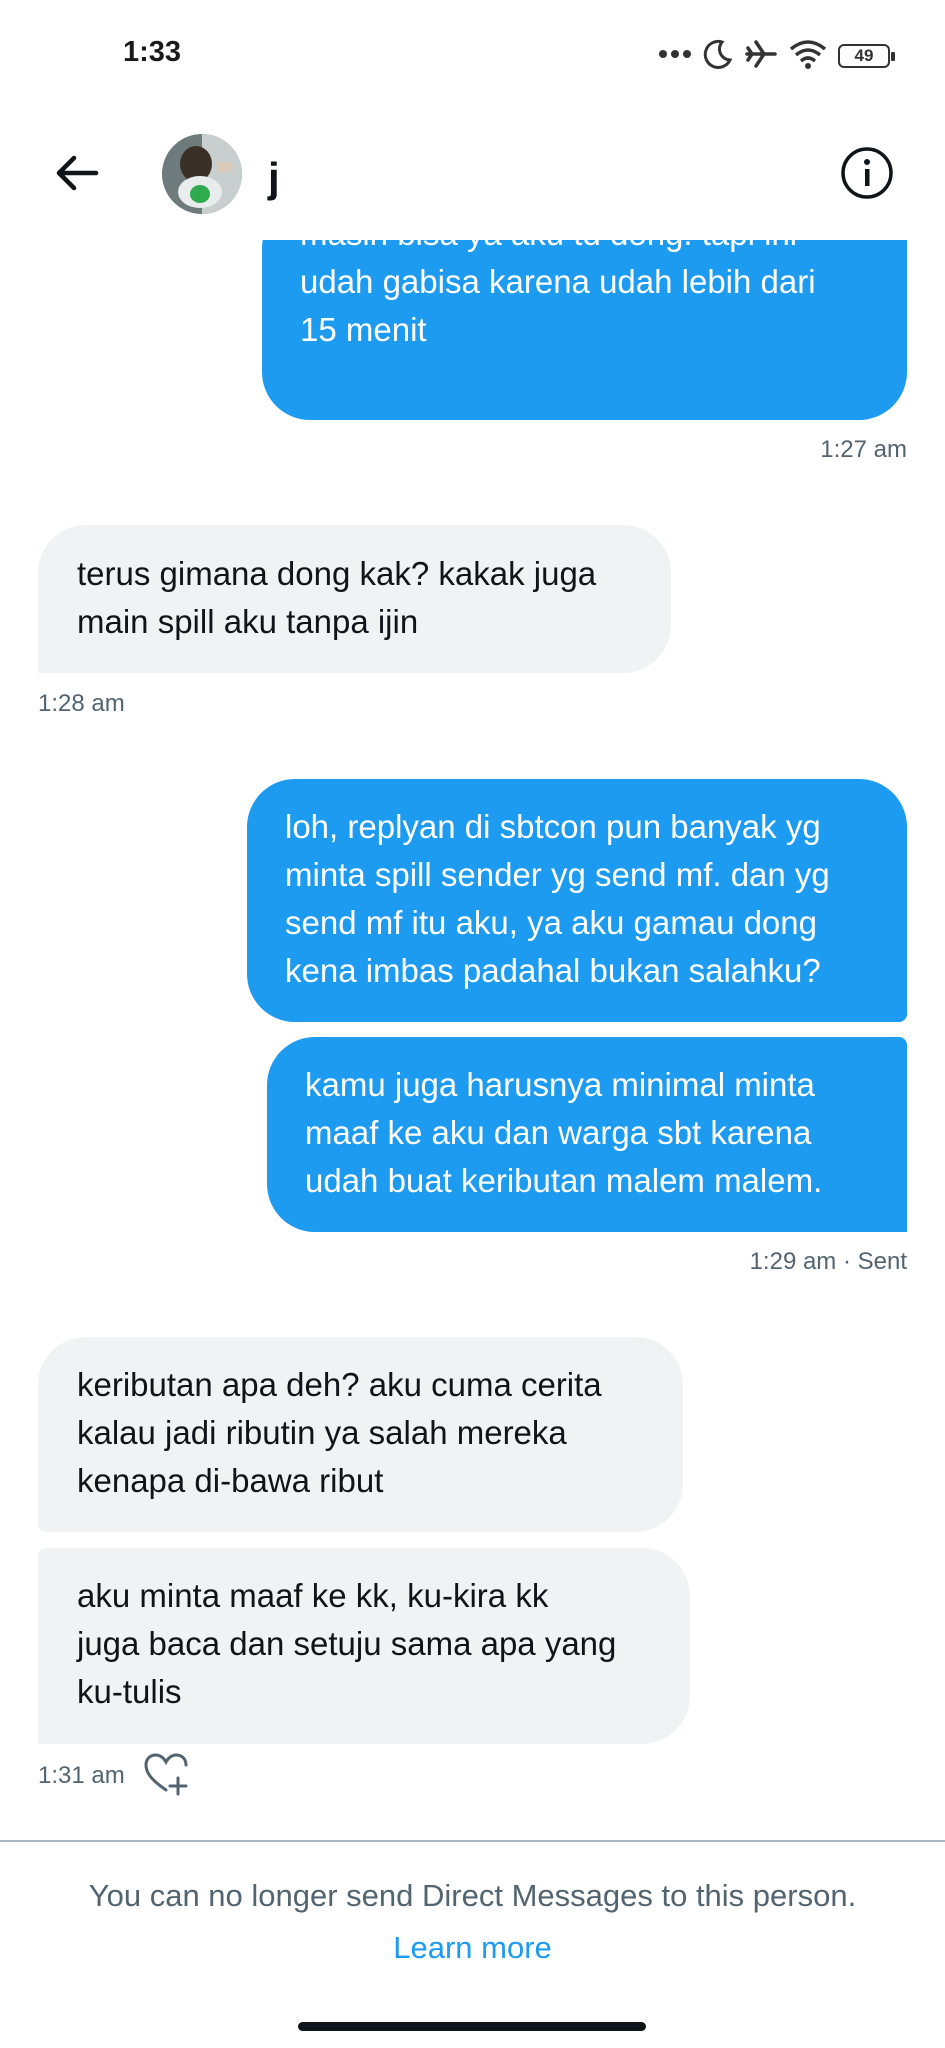 The height and width of the screenshot is (2048, 945). I want to click on conversation-header: j, so click(472, 175).